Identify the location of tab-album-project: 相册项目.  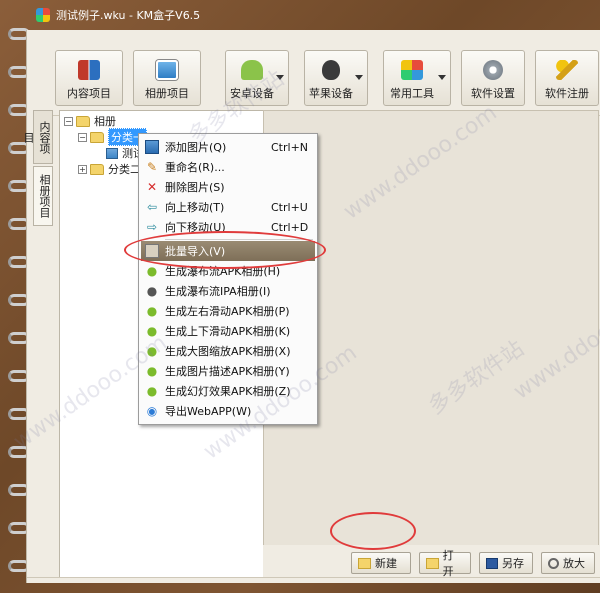
(43, 196).